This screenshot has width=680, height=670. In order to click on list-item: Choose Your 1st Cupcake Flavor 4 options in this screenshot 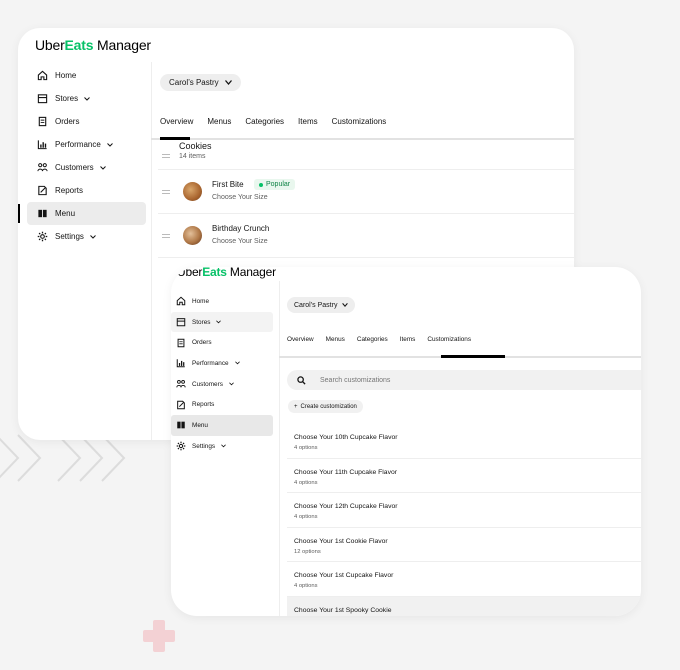, I will do `click(464, 579)`.